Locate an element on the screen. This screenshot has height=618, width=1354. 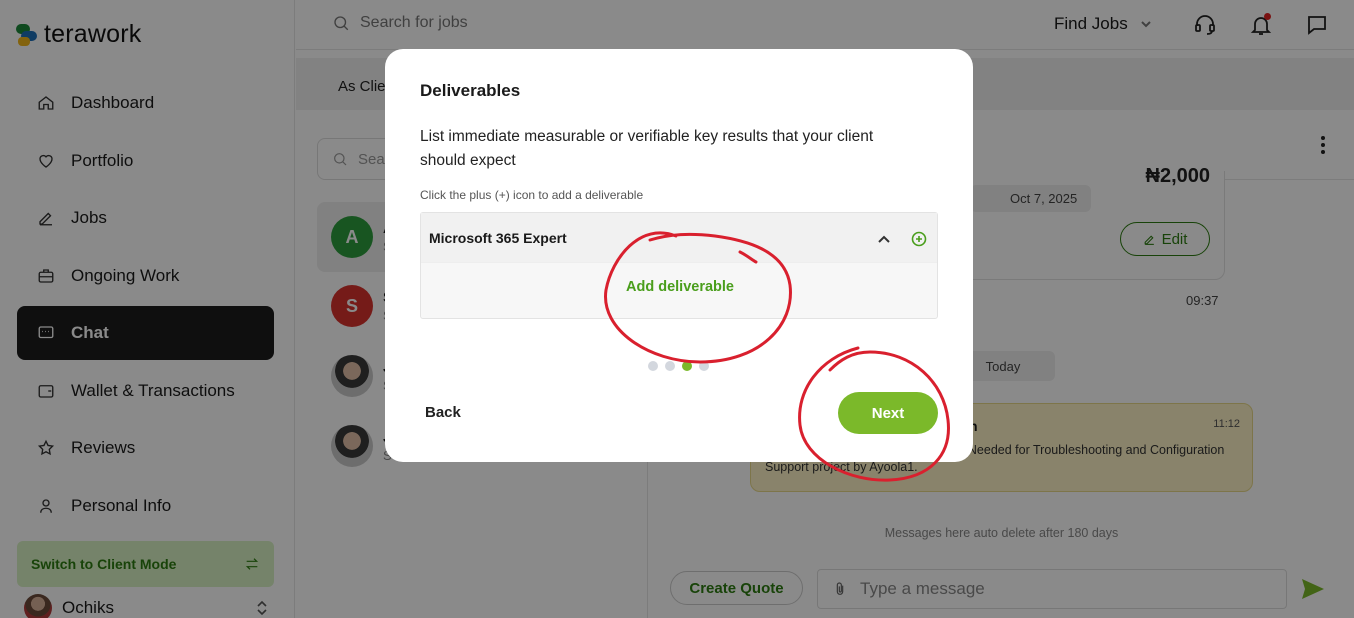
step-dot-active is located at coordinates (687, 366).